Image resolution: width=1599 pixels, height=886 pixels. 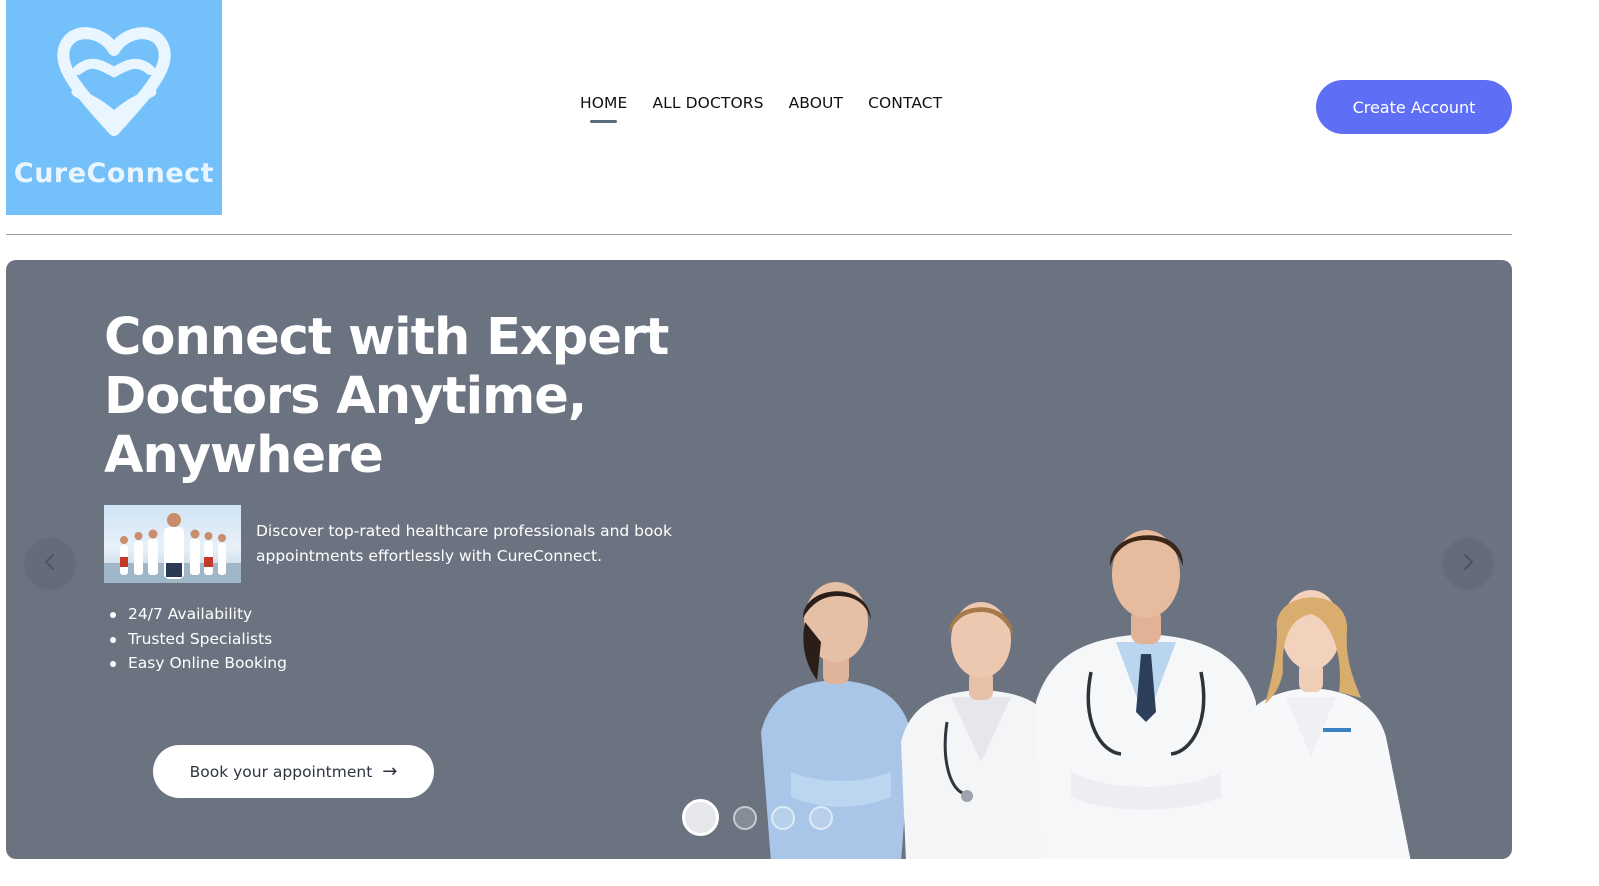 I want to click on book-appointment-label: Book your appointment, so click(x=281, y=771).